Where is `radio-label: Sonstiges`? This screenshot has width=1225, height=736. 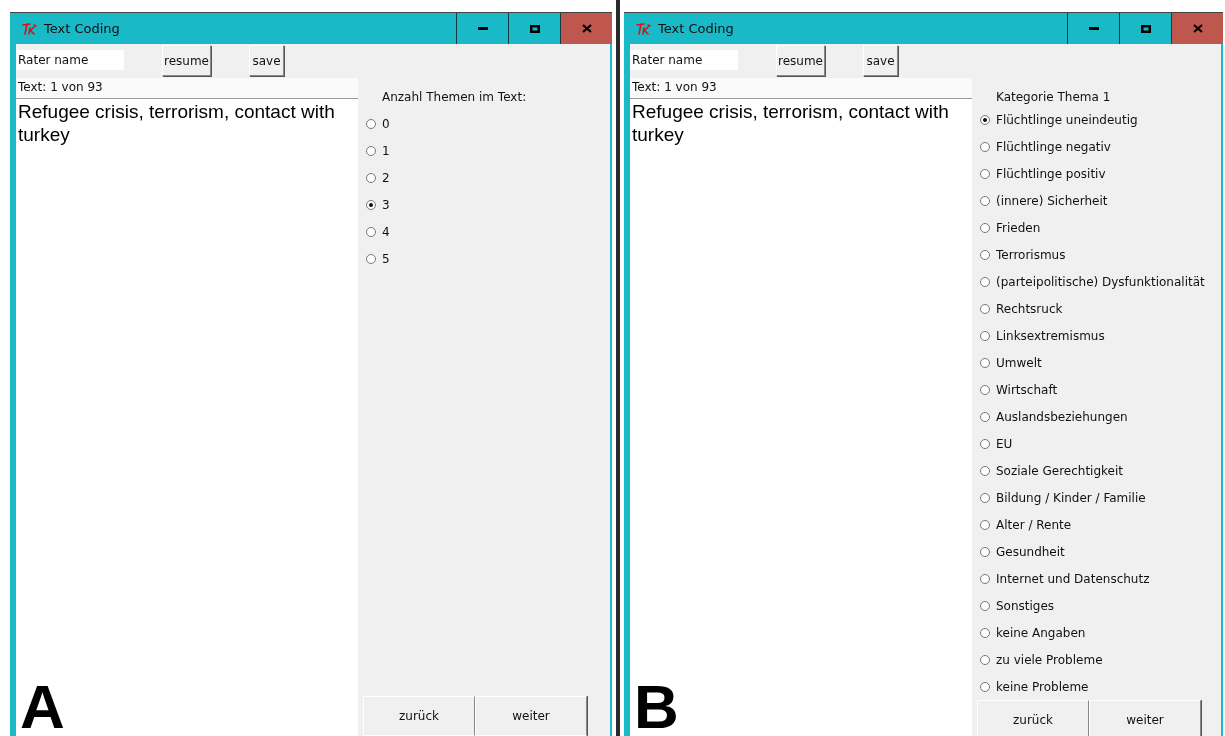
radio-label: Sonstiges is located at coordinates (1025, 605).